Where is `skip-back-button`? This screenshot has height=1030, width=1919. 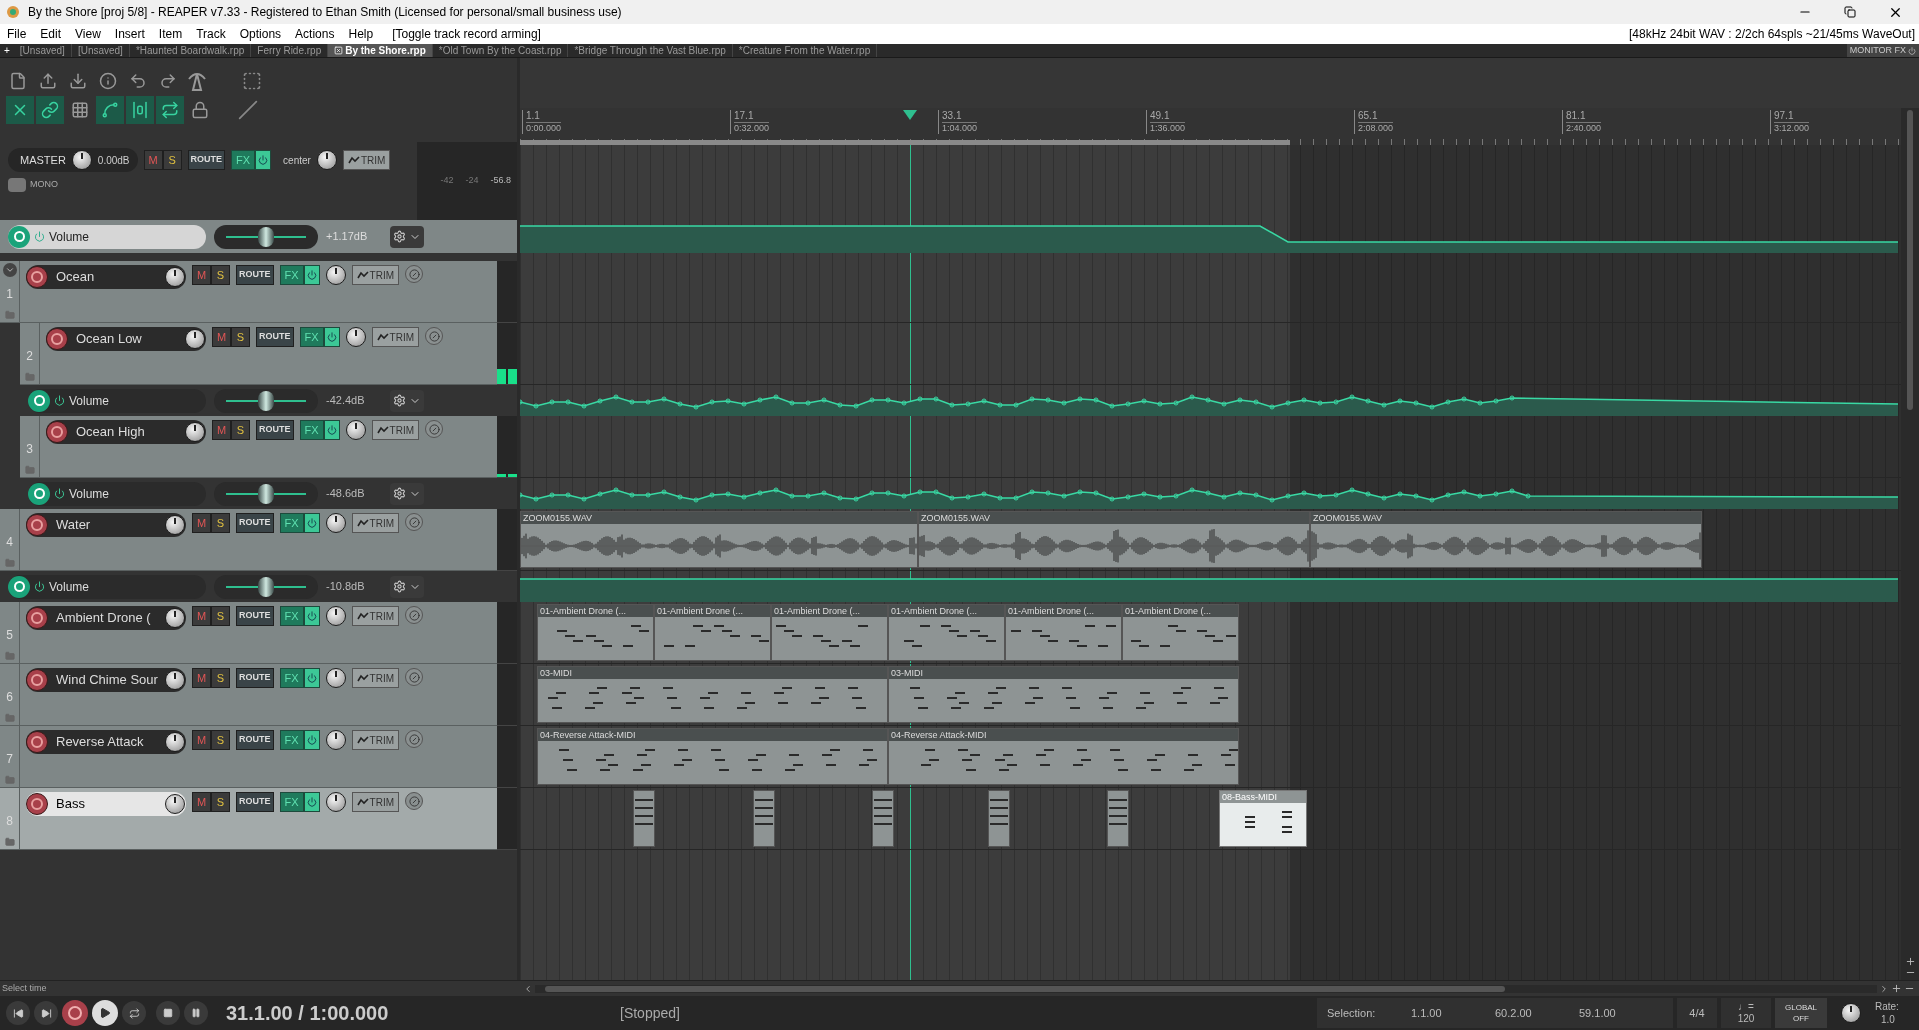 skip-back-button is located at coordinates (18, 1013).